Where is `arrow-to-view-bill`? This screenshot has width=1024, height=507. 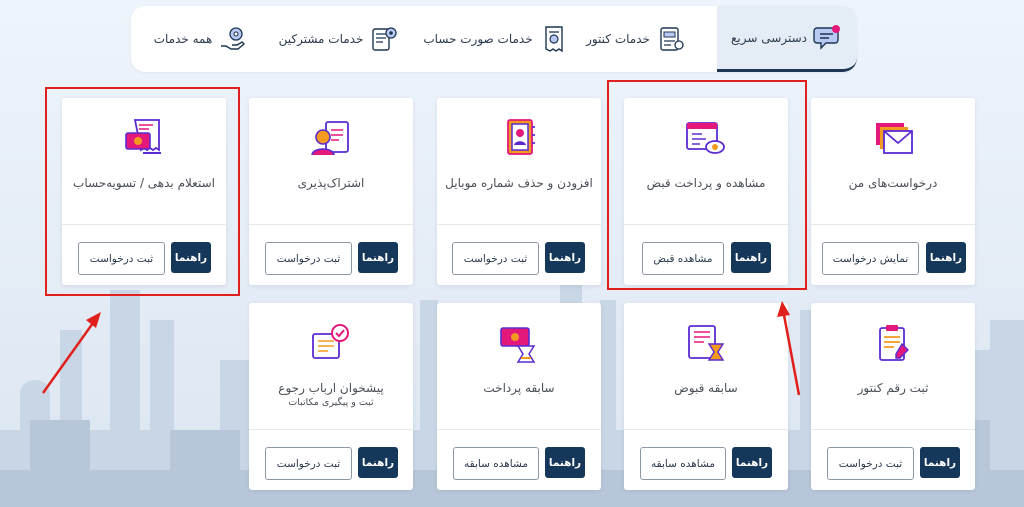
arrow-to-view-bill is located at coordinates (789, 348).